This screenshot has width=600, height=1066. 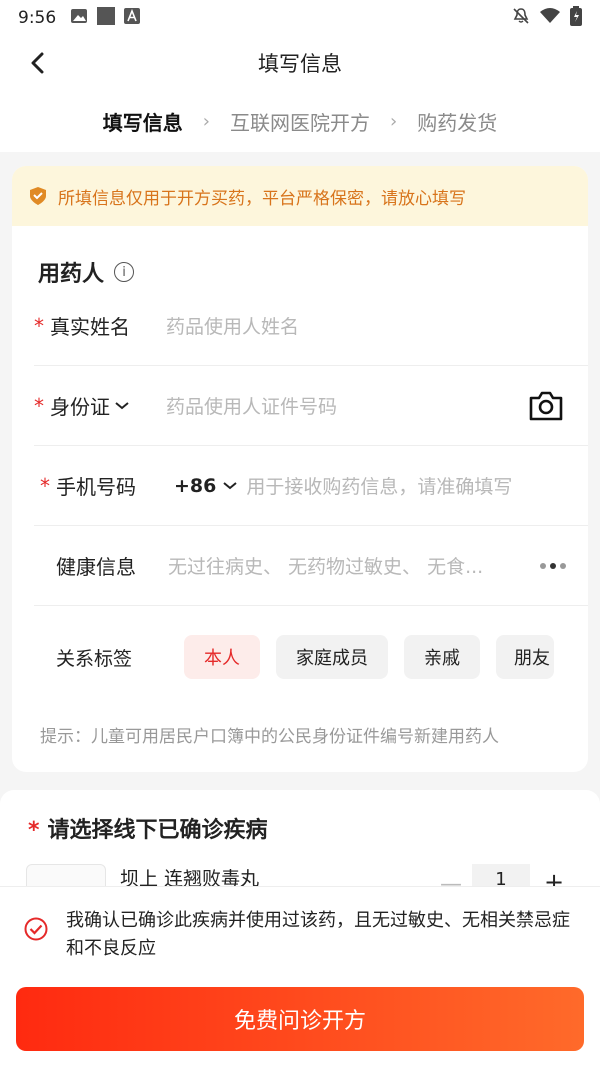 I want to click on health-label: 健康信息, so click(x=96, y=567).